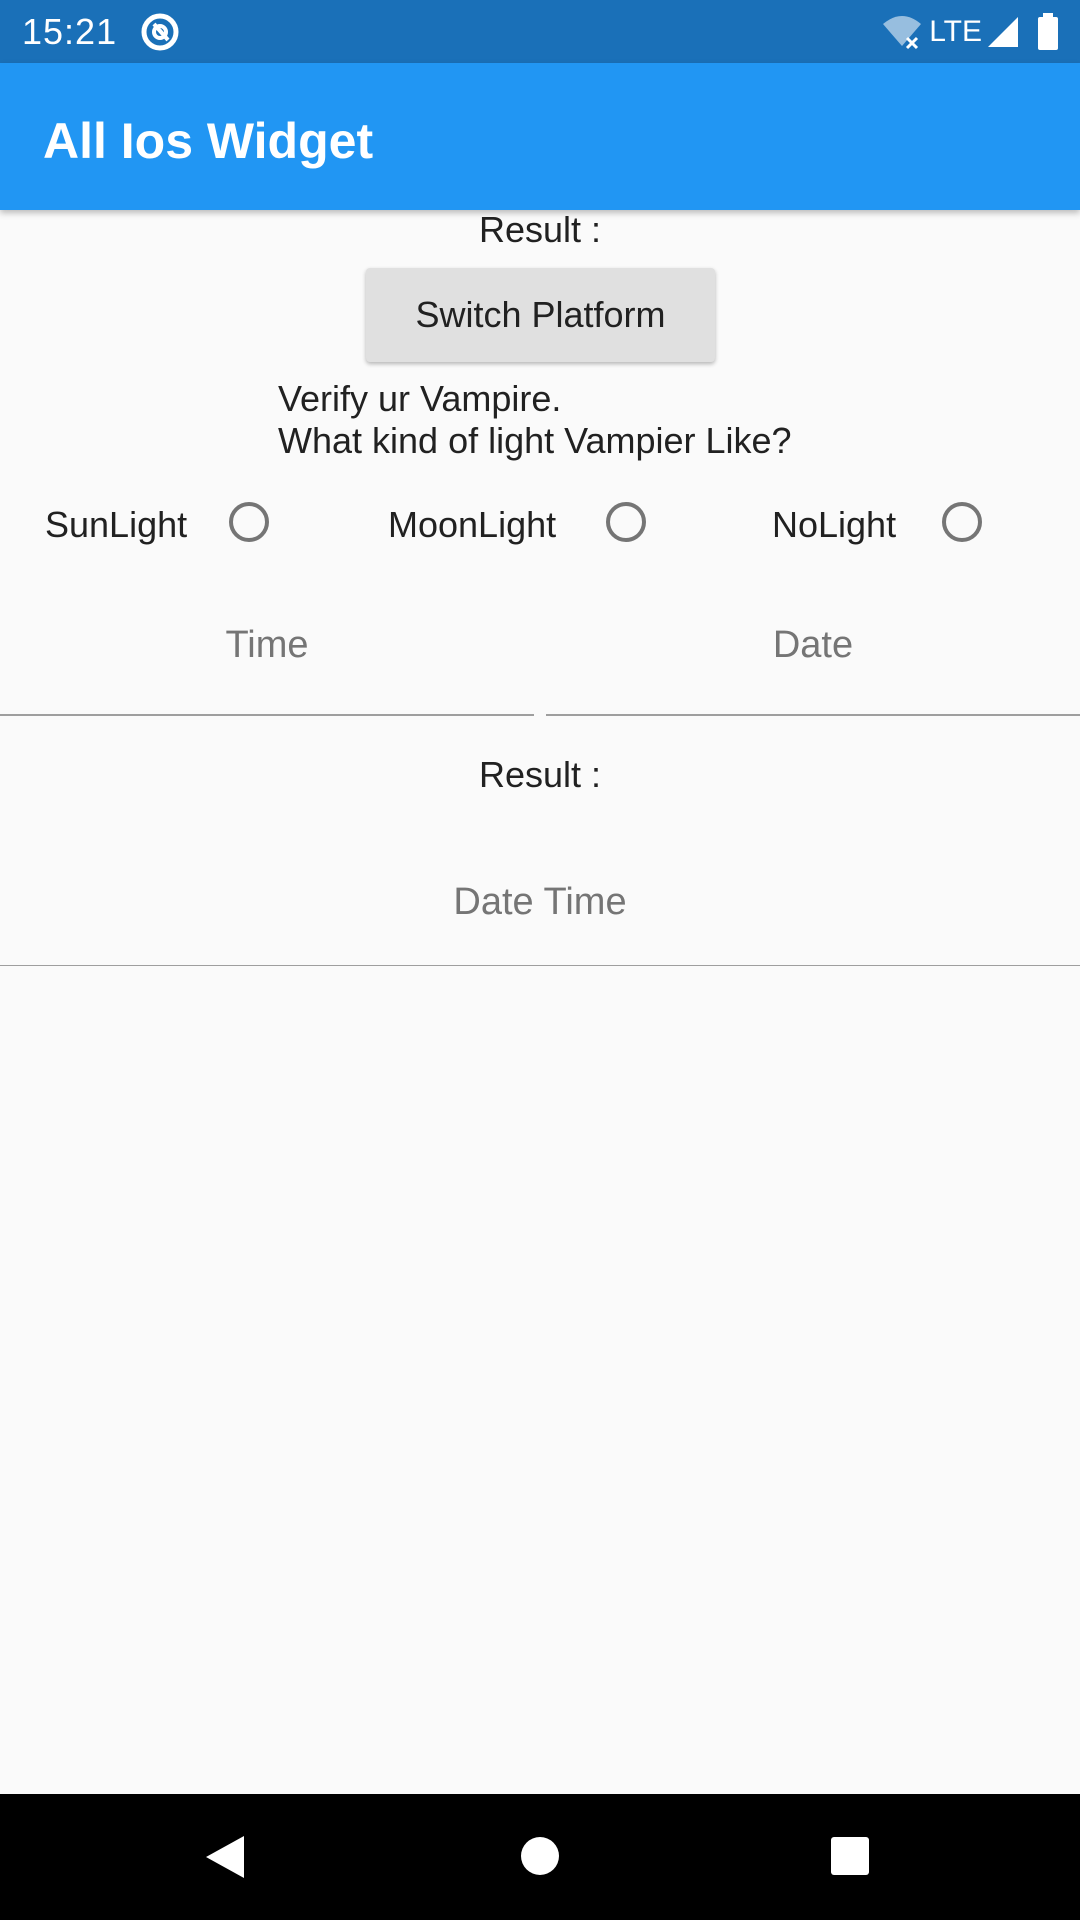 The width and height of the screenshot is (1080, 1920). I want to click on navigation-bar, so click(540, 1857).